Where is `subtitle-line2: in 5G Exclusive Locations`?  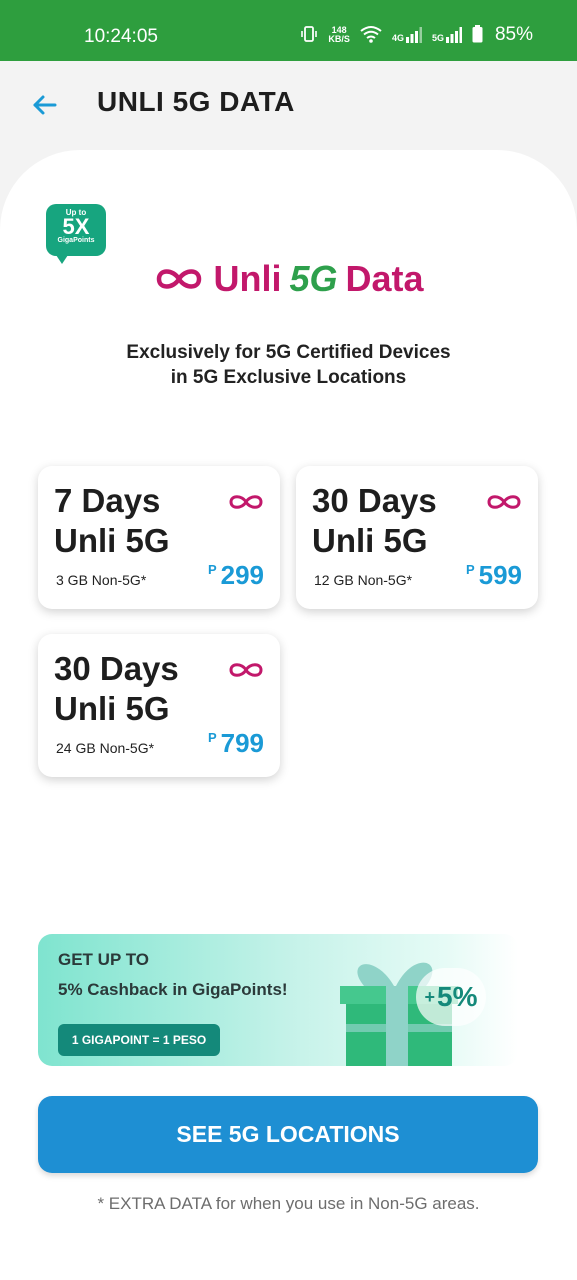 subtitle-line2: in 5G Exclusive Locations is located at coordinates (288, 377).